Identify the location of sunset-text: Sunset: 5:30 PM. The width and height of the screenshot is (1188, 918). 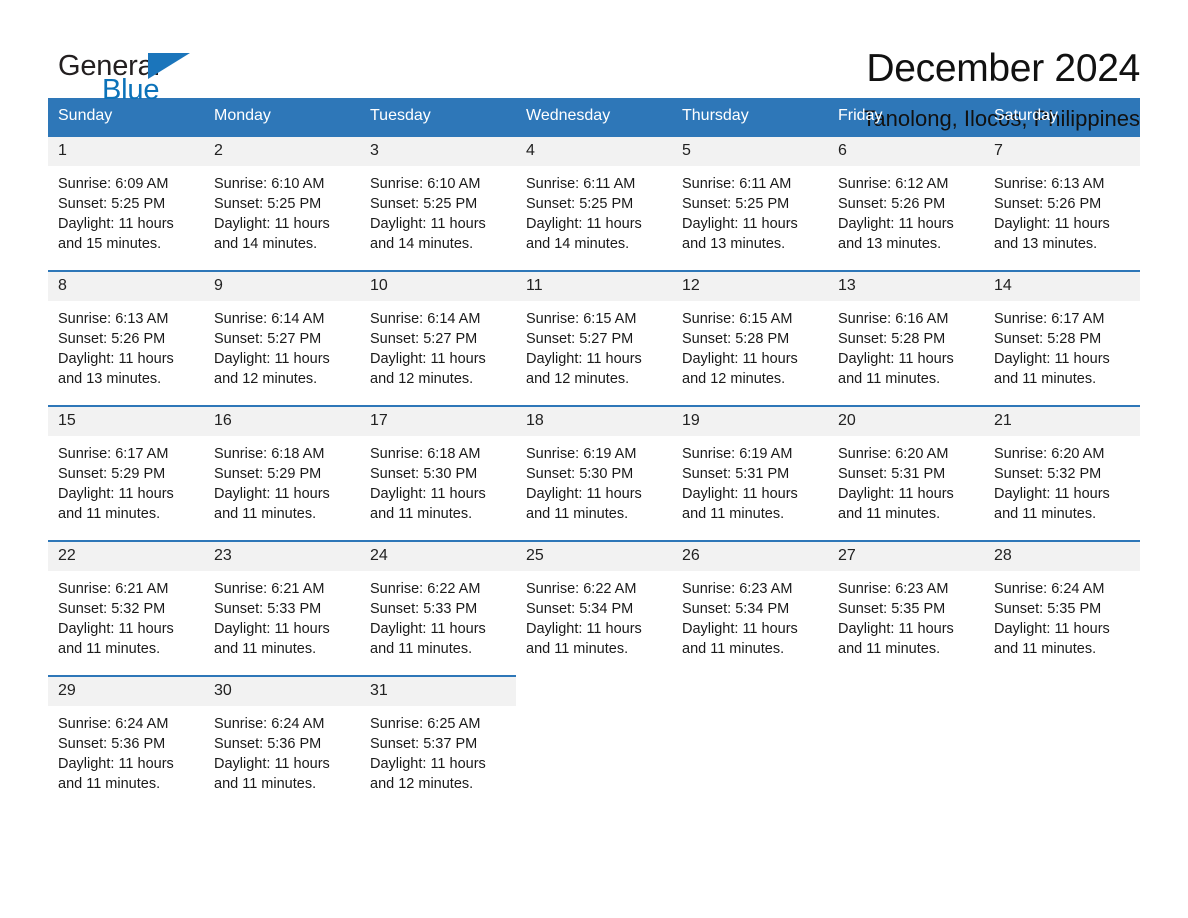
(424, 474).